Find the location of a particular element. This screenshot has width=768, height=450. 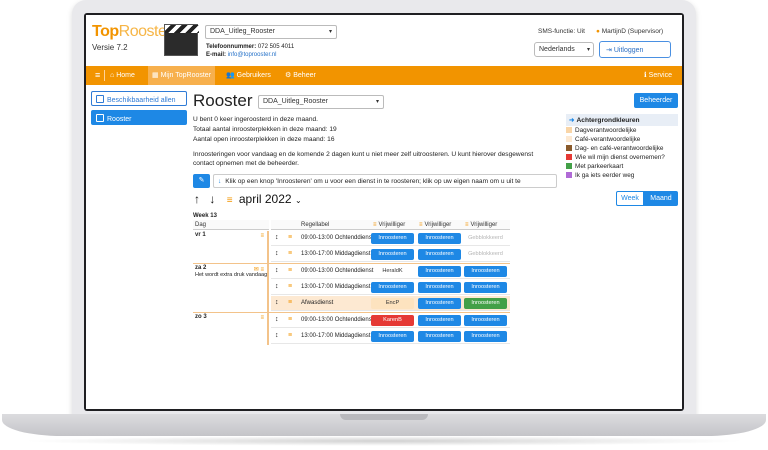

edit-button: ✎ is located at coordinates (201, 181).